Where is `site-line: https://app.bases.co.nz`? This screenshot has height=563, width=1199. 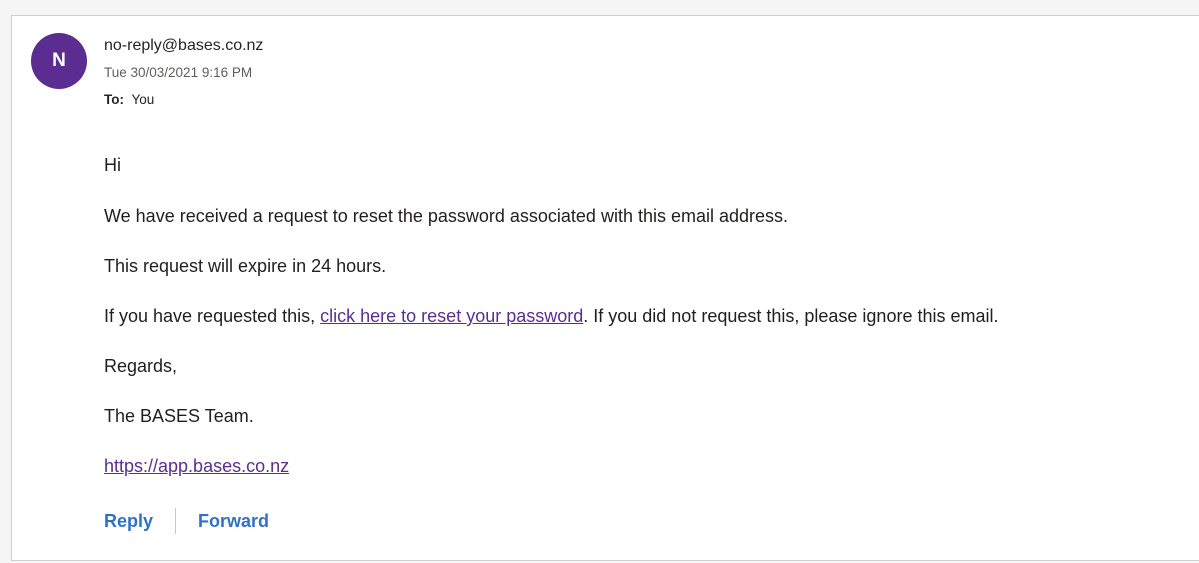
site-line: https://app.bases.co.nz is located at coordinates (196, 466).